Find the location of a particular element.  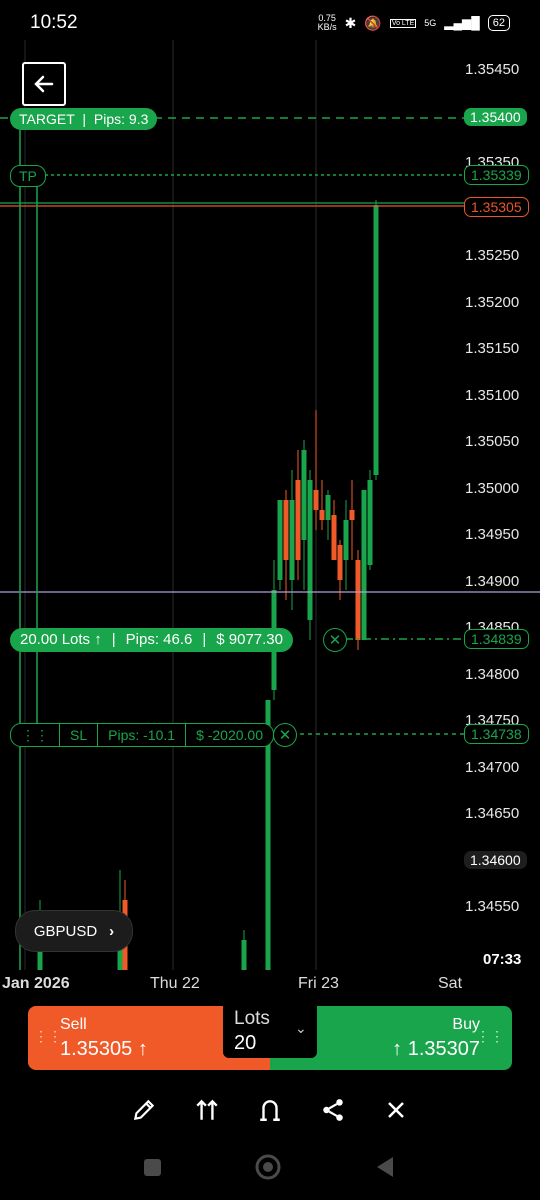

mute-icon: 🔕 is located at coordinates (373, 22).